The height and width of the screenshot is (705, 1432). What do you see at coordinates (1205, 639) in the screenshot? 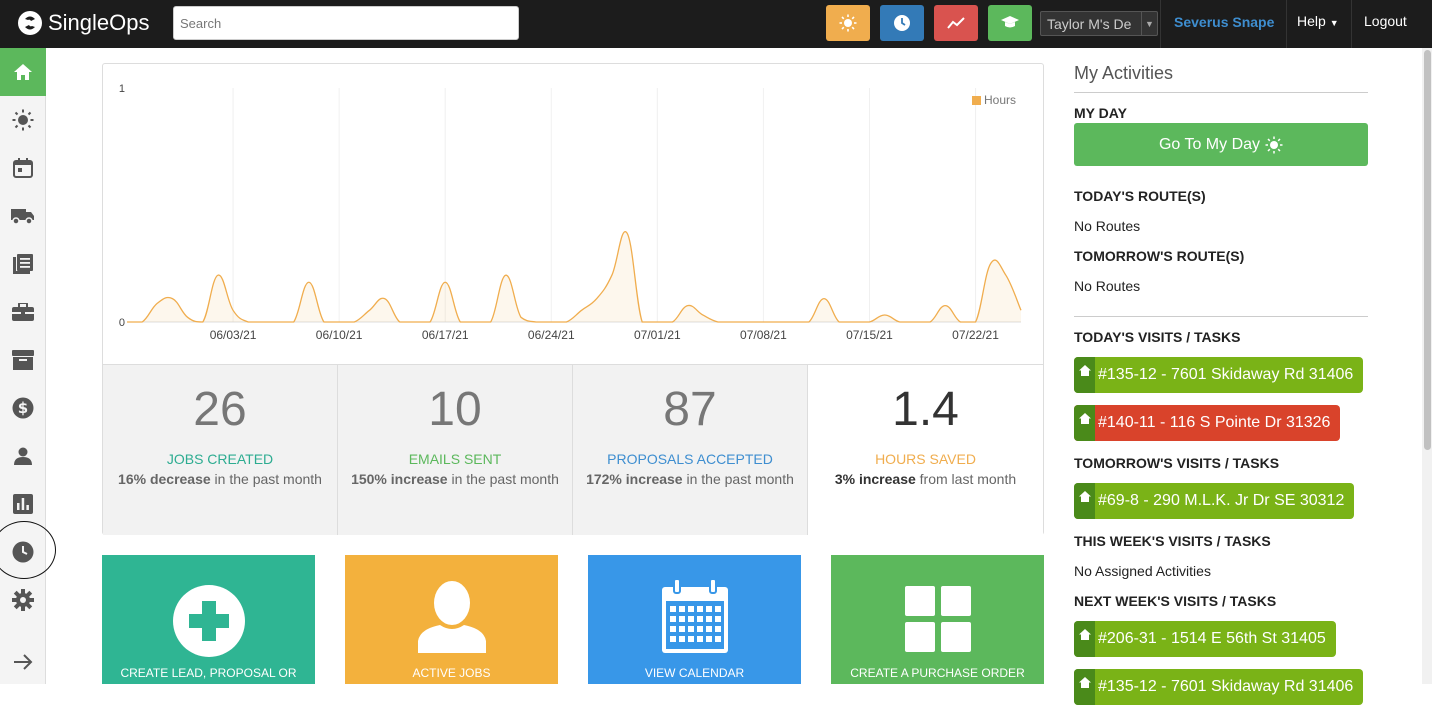
I see `visit-item: #206-31 - 1514 E 56th St 31405` at bounding box center [1205, 639].